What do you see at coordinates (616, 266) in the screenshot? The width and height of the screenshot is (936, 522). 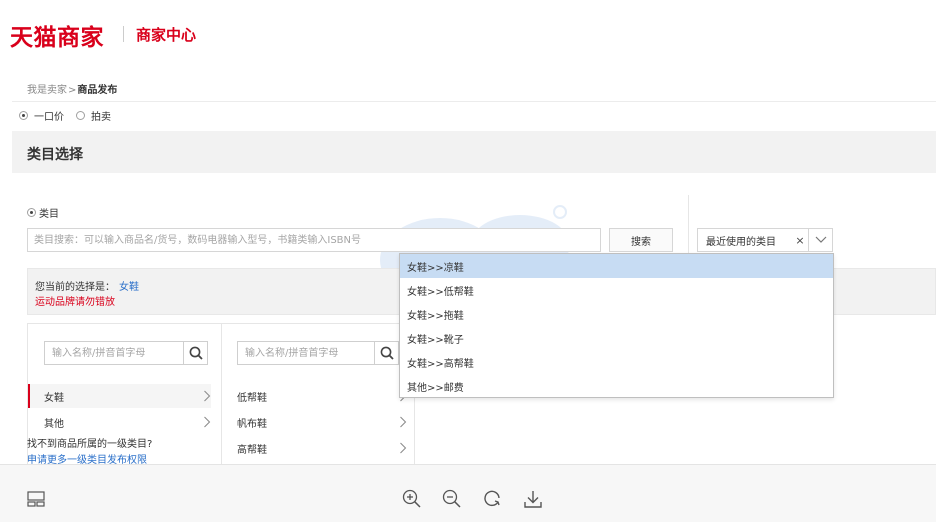 I see `dropdown-item: 女鞋>>凉鞋` at bounding box center [616, 266].